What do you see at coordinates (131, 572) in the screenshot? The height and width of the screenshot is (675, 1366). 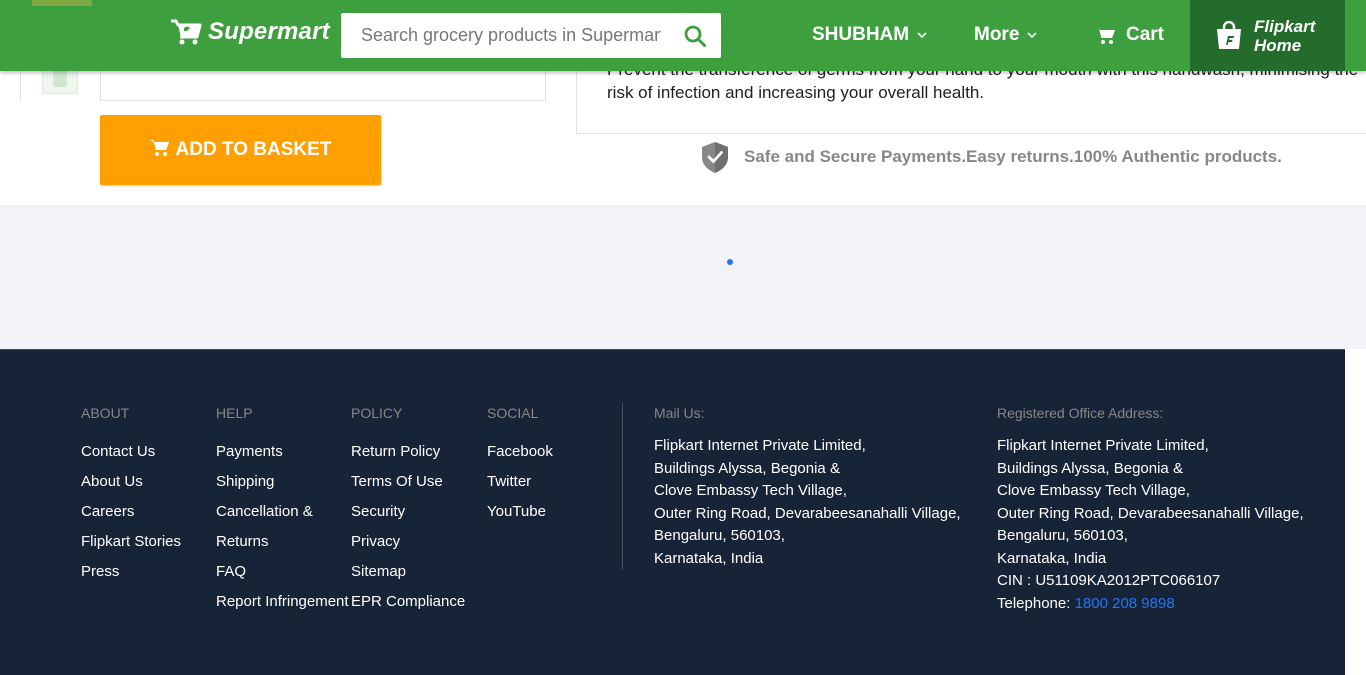 I see `footer-link-press: Press` at bounding box center [131, 572].